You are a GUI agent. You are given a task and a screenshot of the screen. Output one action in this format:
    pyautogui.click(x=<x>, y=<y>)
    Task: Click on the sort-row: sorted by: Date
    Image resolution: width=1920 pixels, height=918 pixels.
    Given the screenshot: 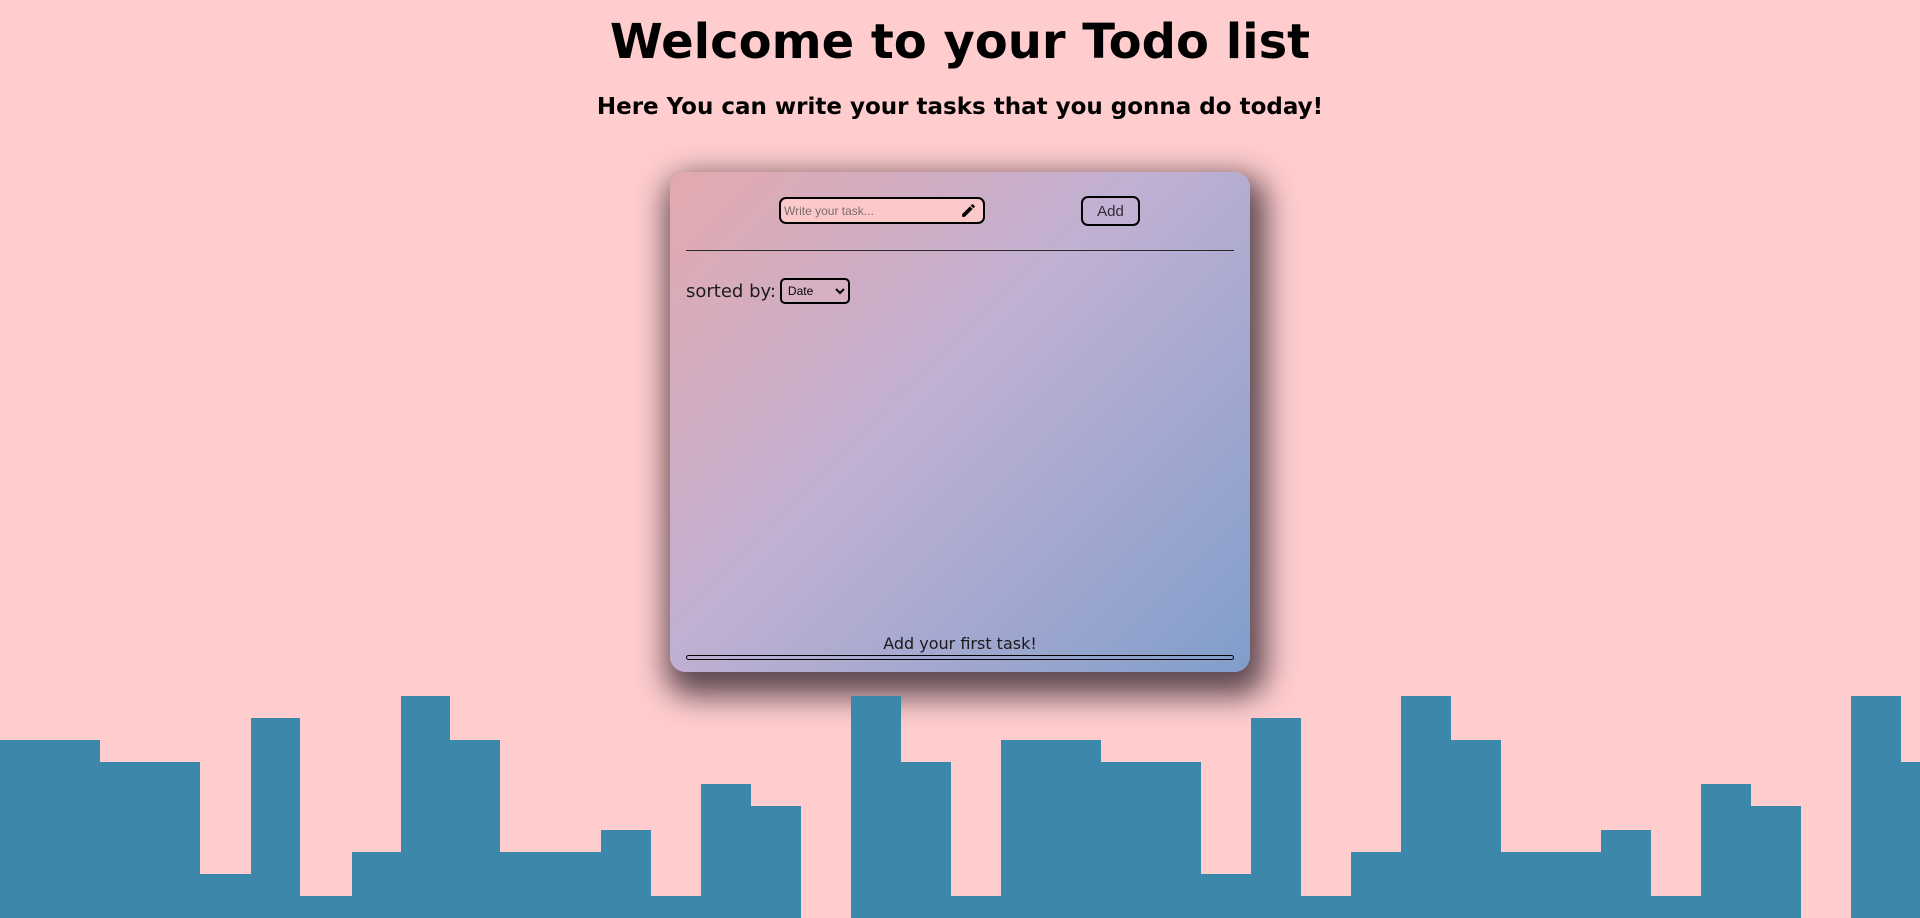 What is the action you would take?
    pyautogui.click(x=768, y=291)
    